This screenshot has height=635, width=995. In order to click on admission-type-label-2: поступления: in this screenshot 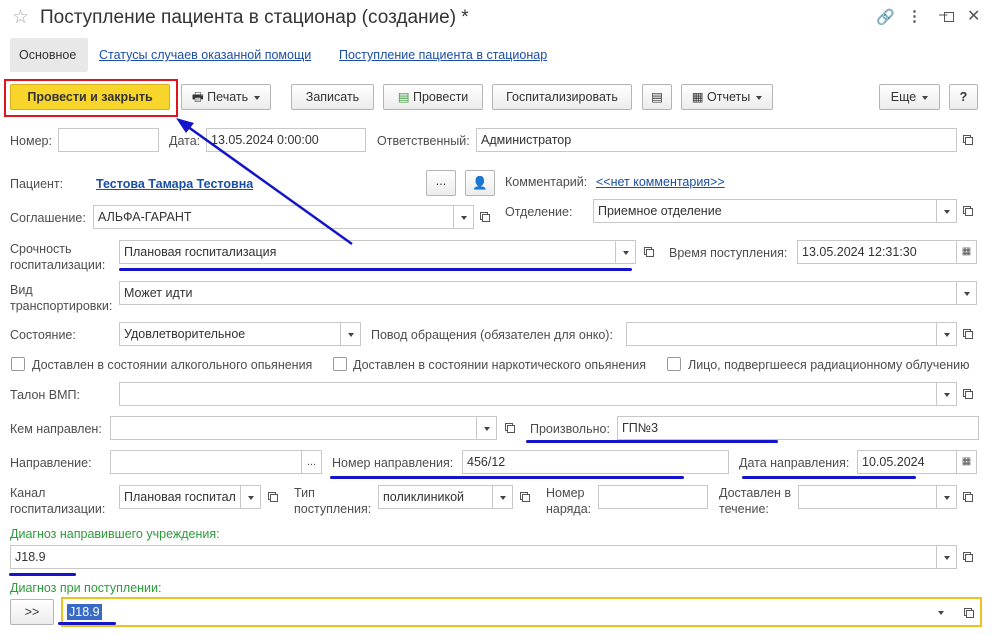, I will do `click(333, 509)`.